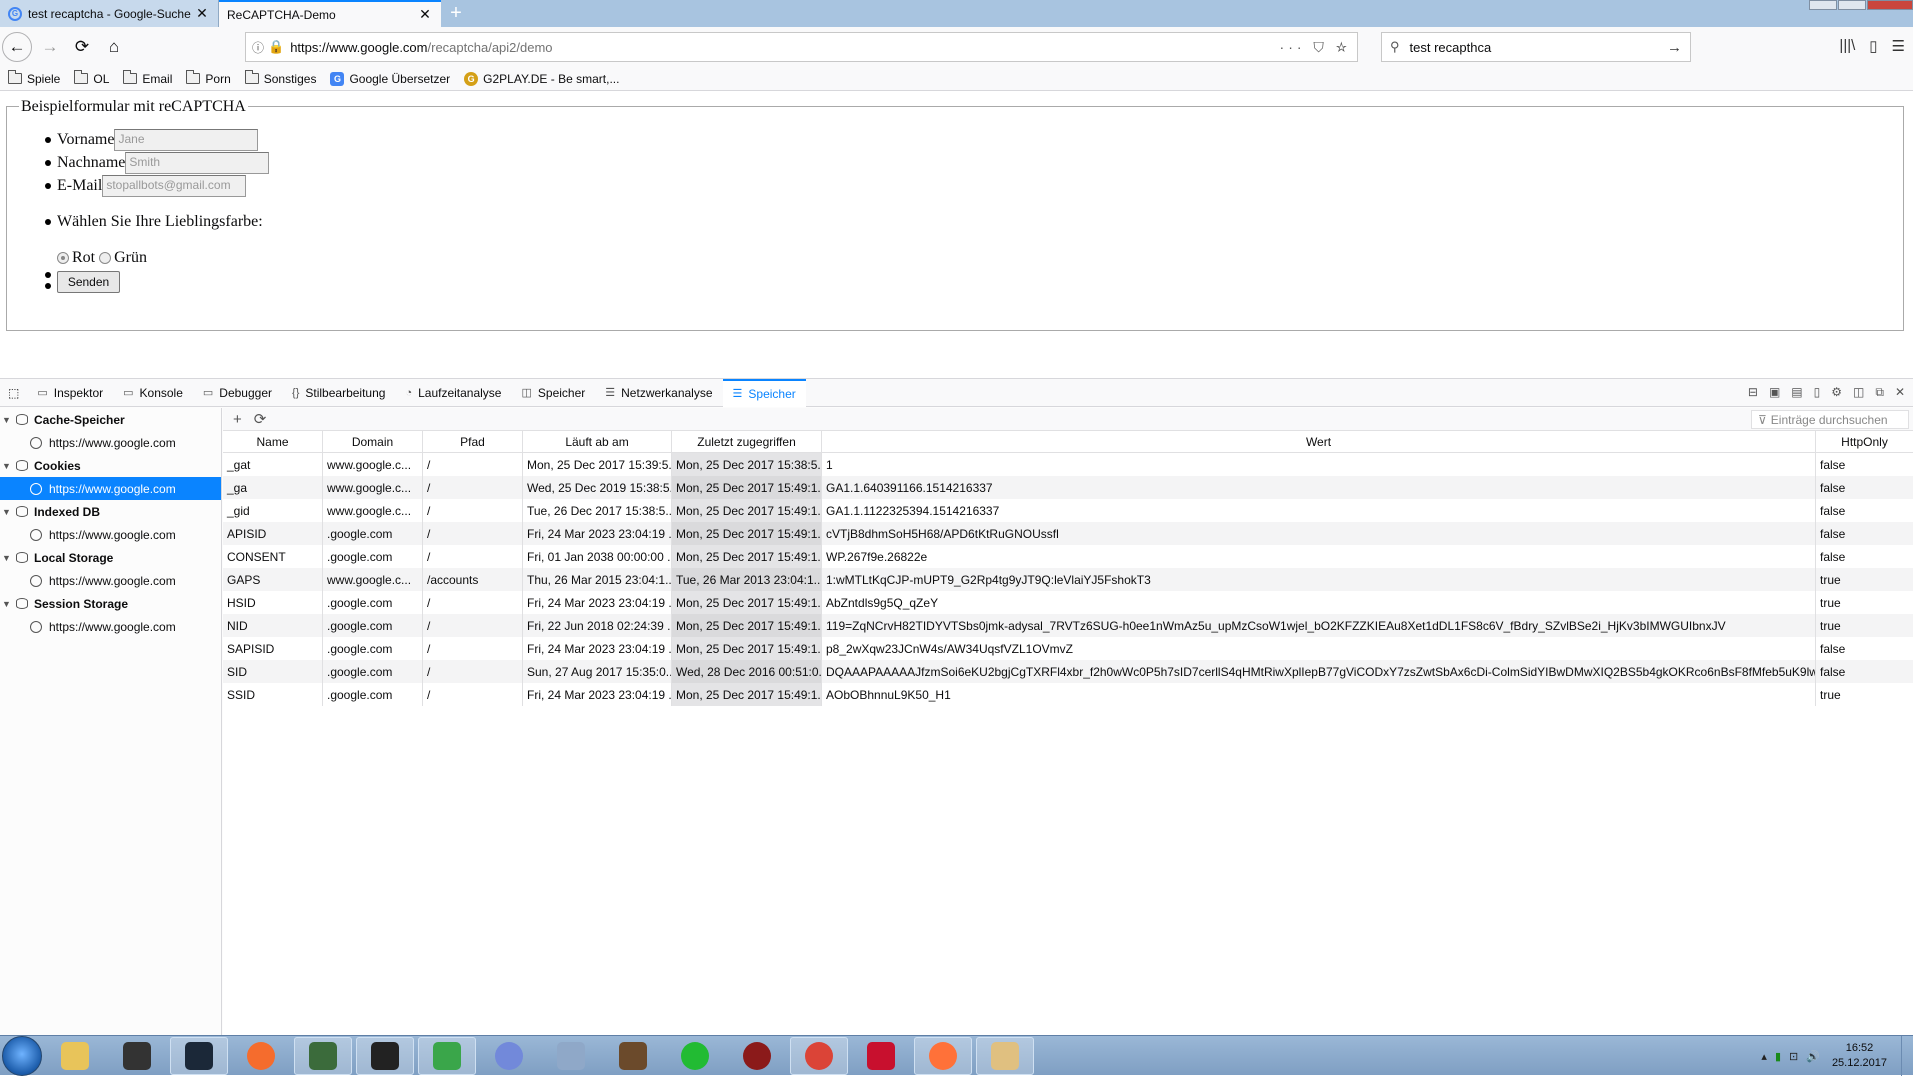 This screenshot has height=1076, width=1913. I want to click on column-header-expires: Läuft ab am, so click(597, 441).